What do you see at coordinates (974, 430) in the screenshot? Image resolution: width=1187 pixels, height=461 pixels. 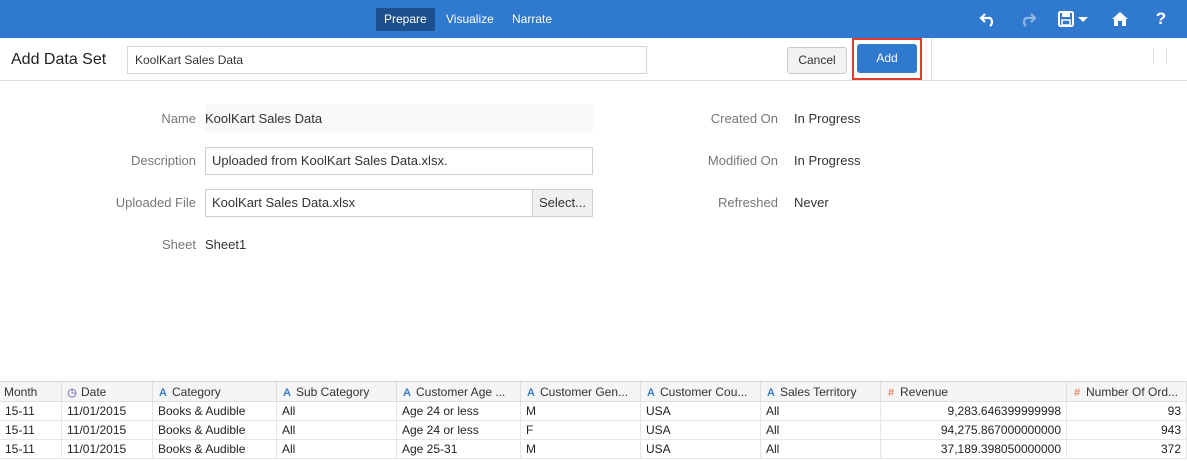 I see `table-cell: 94,275.867000000000` at bounding box center [974, 430].